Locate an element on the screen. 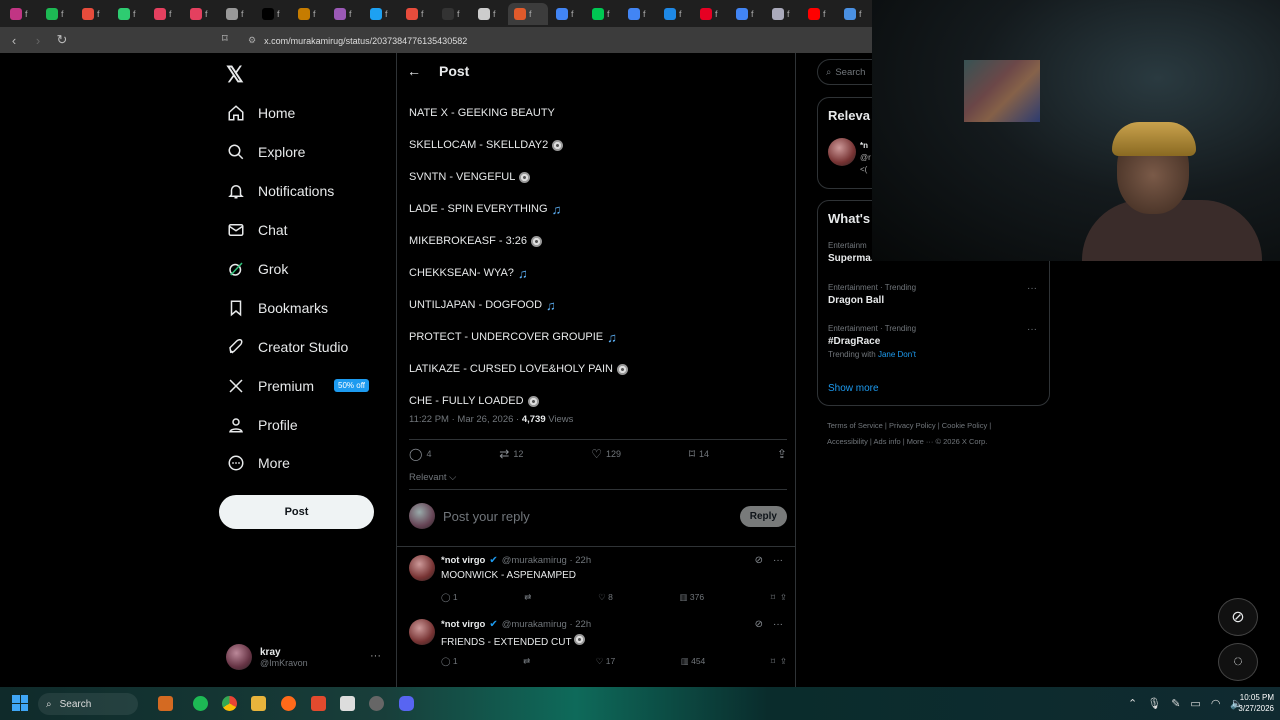 The image size is (1280, 720). back-arrow-icon: ← is located at coordinates (414, 71).